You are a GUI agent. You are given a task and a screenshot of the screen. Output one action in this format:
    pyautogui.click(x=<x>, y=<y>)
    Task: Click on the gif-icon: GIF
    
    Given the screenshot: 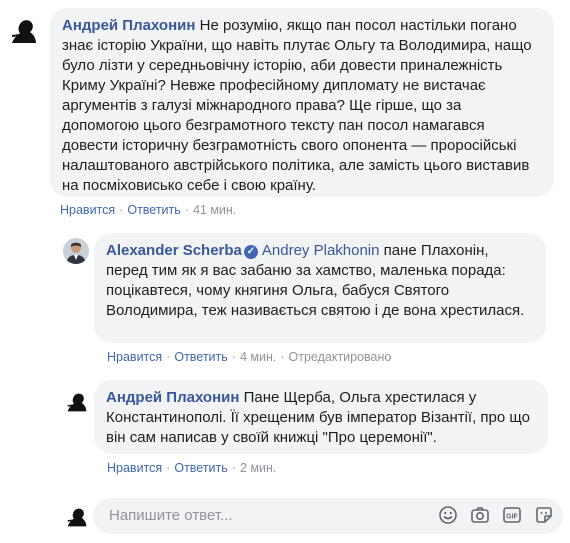 What is the action you would take?
    pyautogui.click(x=512, y=515)
    